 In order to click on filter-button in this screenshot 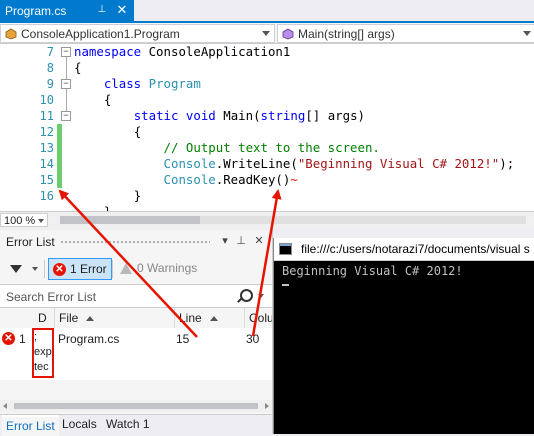, I will do `click(24, 269)`.